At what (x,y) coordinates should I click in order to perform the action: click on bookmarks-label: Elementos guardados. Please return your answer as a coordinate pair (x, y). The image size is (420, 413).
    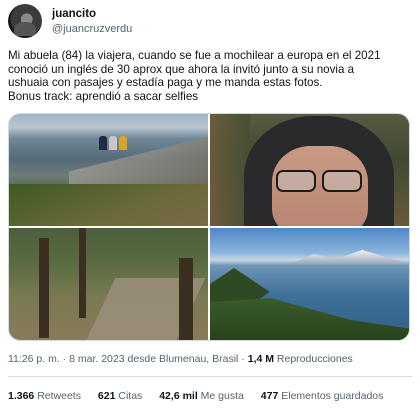
    Looking at the image, I should click on (332, 396).